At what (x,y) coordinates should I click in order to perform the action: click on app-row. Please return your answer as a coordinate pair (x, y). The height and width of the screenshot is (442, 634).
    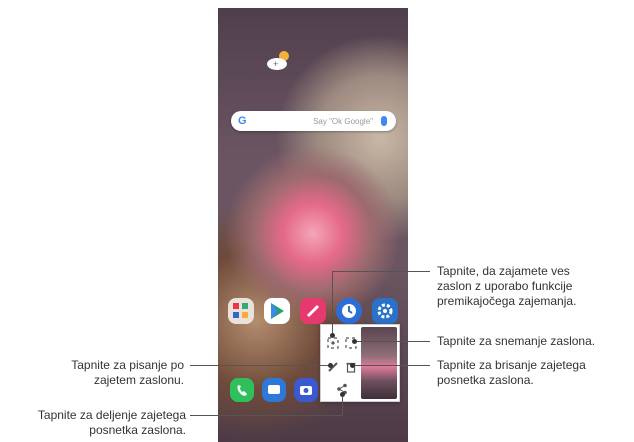
    Looking at the image, I should click on (313, 311).